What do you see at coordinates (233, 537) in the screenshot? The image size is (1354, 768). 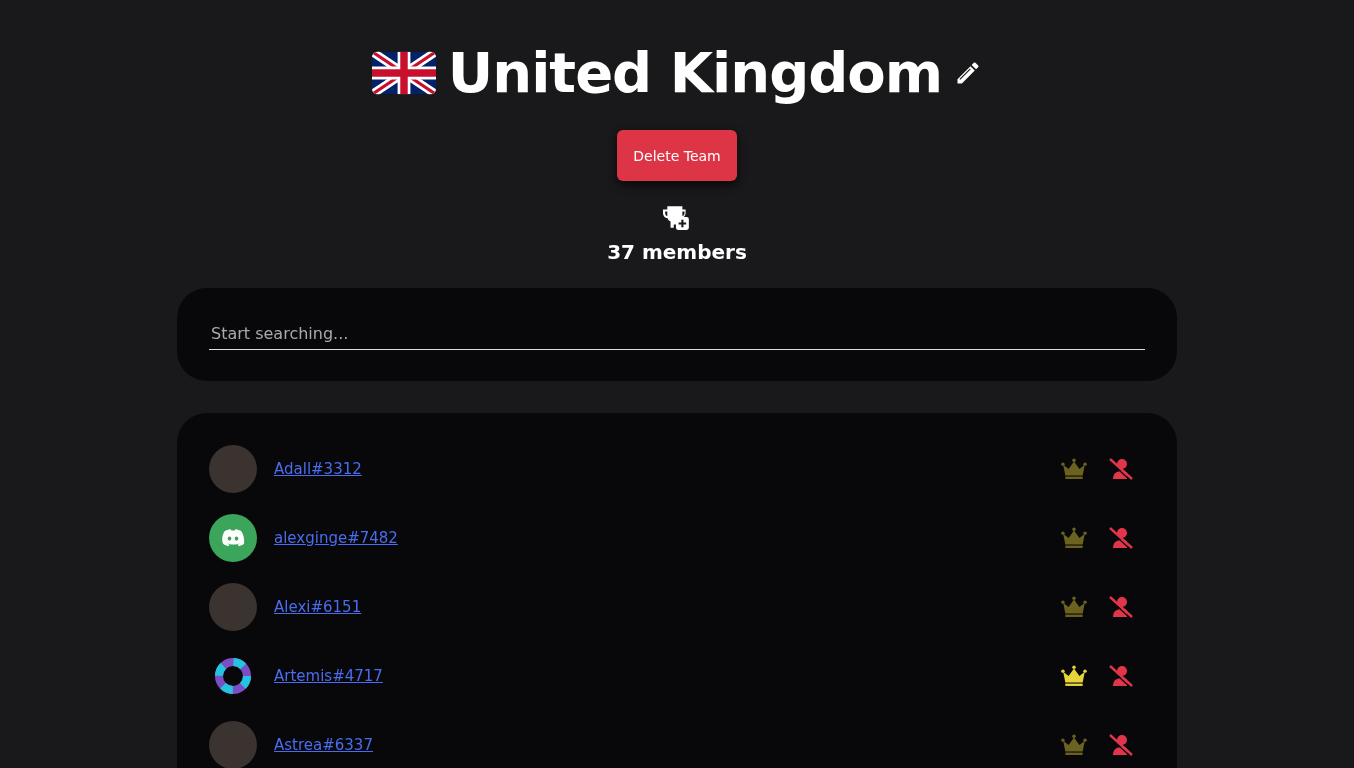 I see `gamepad-avatar-icon` at bounding box center [233, 537].